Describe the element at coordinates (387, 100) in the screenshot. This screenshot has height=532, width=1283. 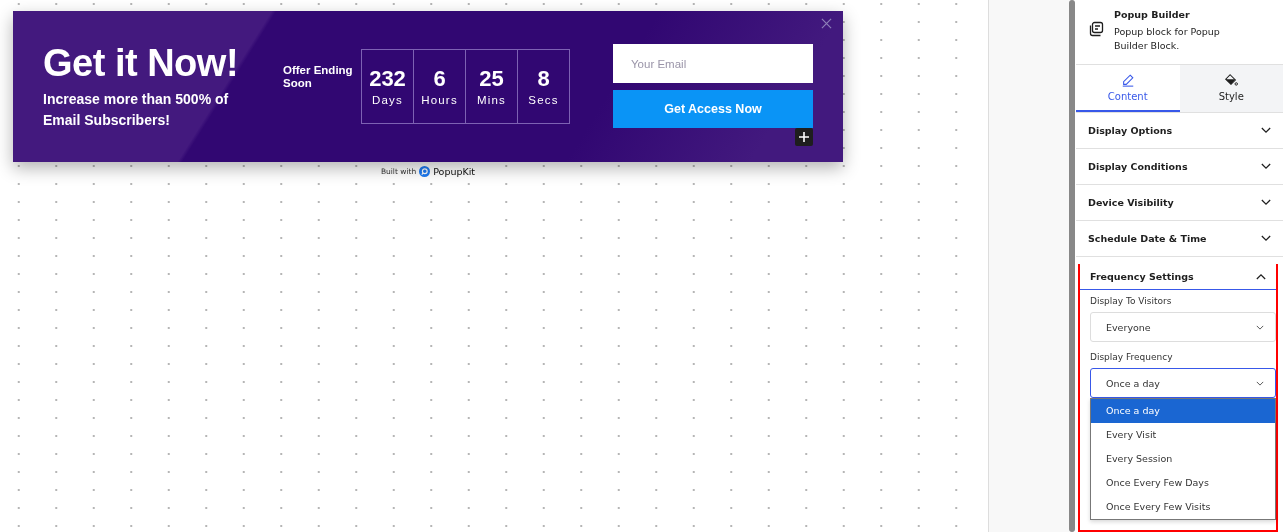
I see `countdown-unit: Days` at that location.